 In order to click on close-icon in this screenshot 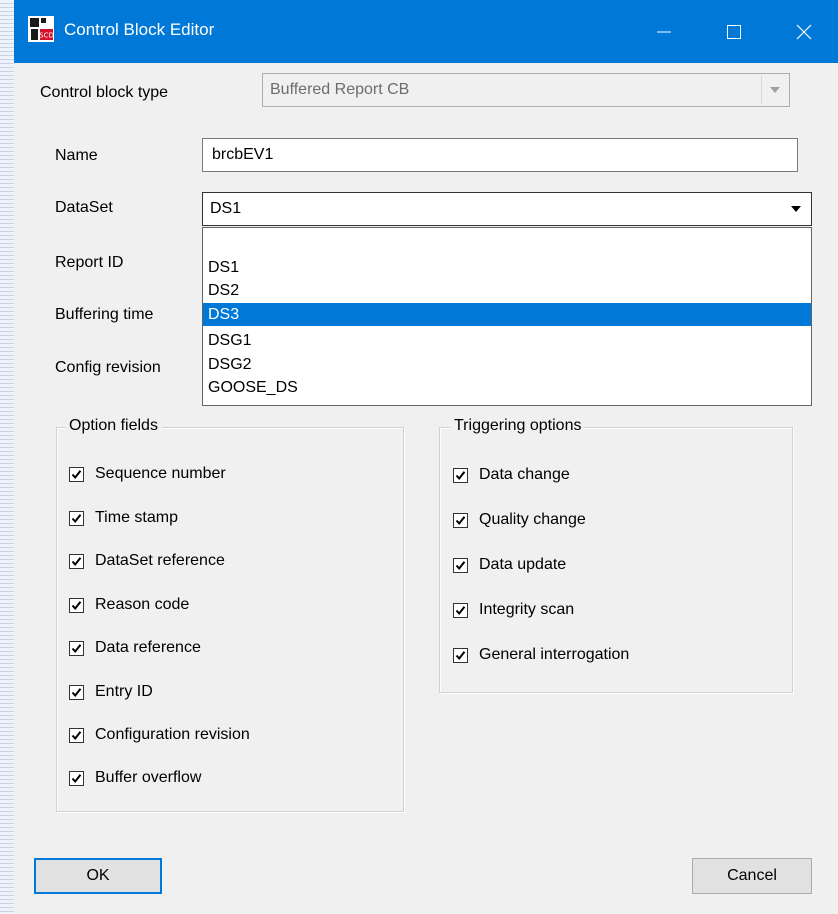, I will do `click(804, 32)`.